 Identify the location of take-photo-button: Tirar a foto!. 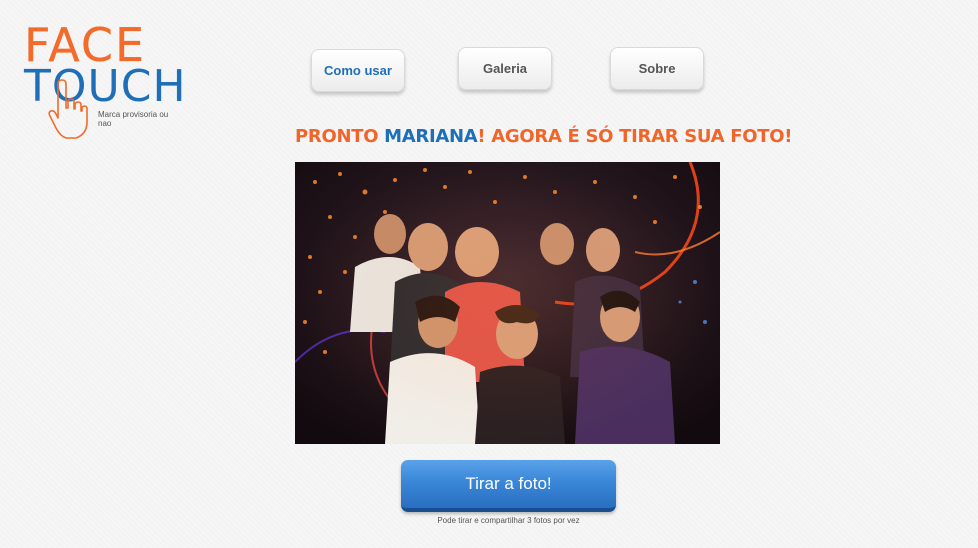
(508, 486).